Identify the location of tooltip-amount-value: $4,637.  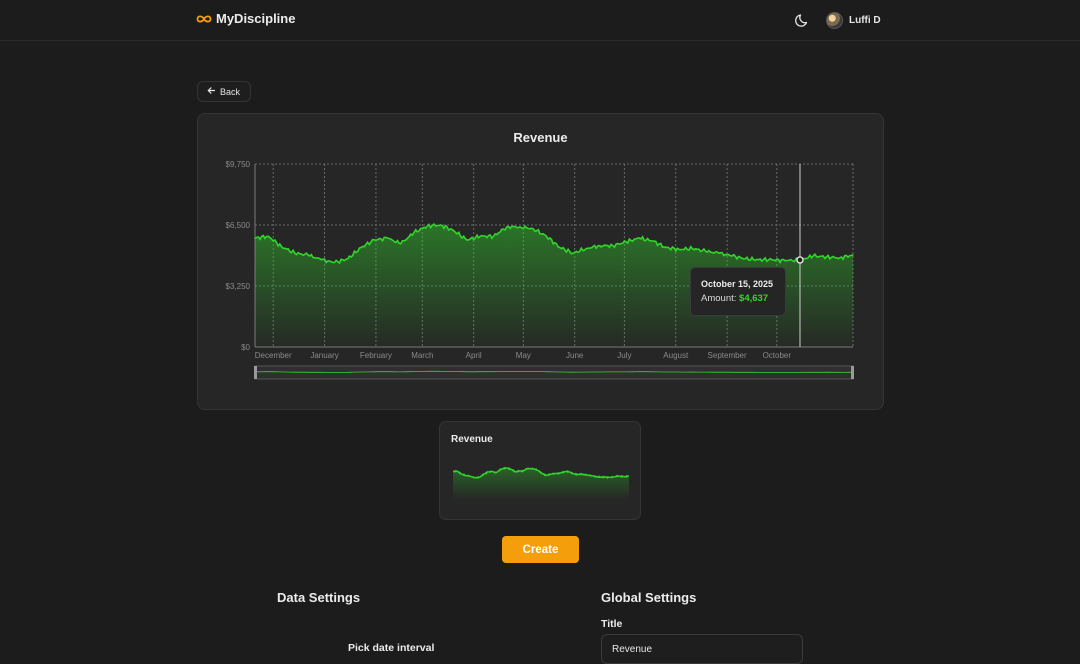
(754, 298).